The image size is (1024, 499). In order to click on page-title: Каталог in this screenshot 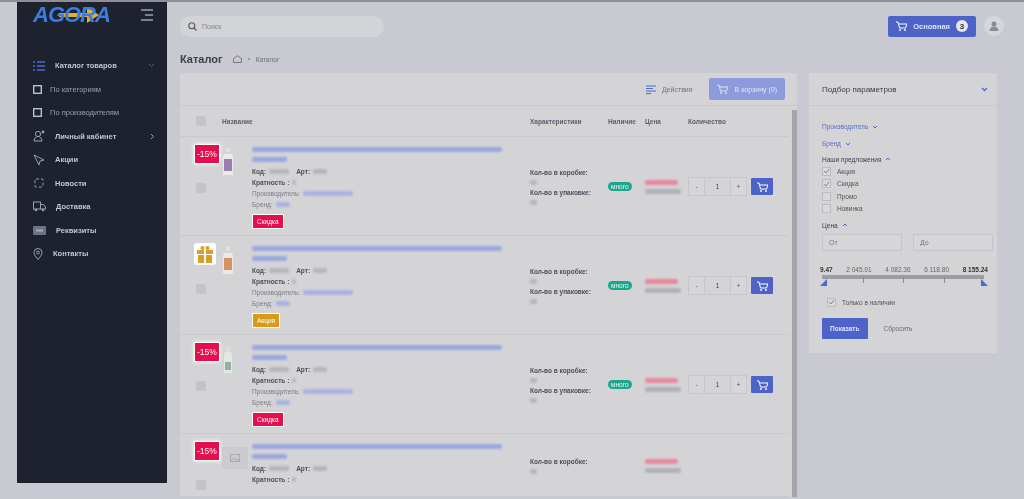, I will do `click(201, 59)`.